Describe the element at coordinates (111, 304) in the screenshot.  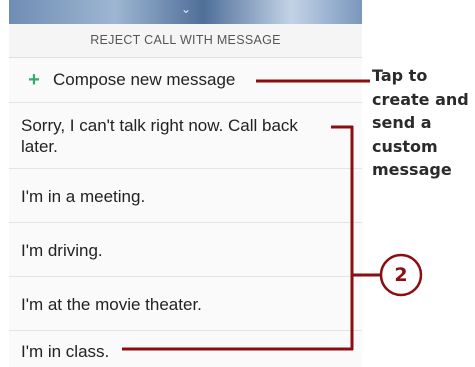
I see `message-text: I'm at the movie theater.` at that location.